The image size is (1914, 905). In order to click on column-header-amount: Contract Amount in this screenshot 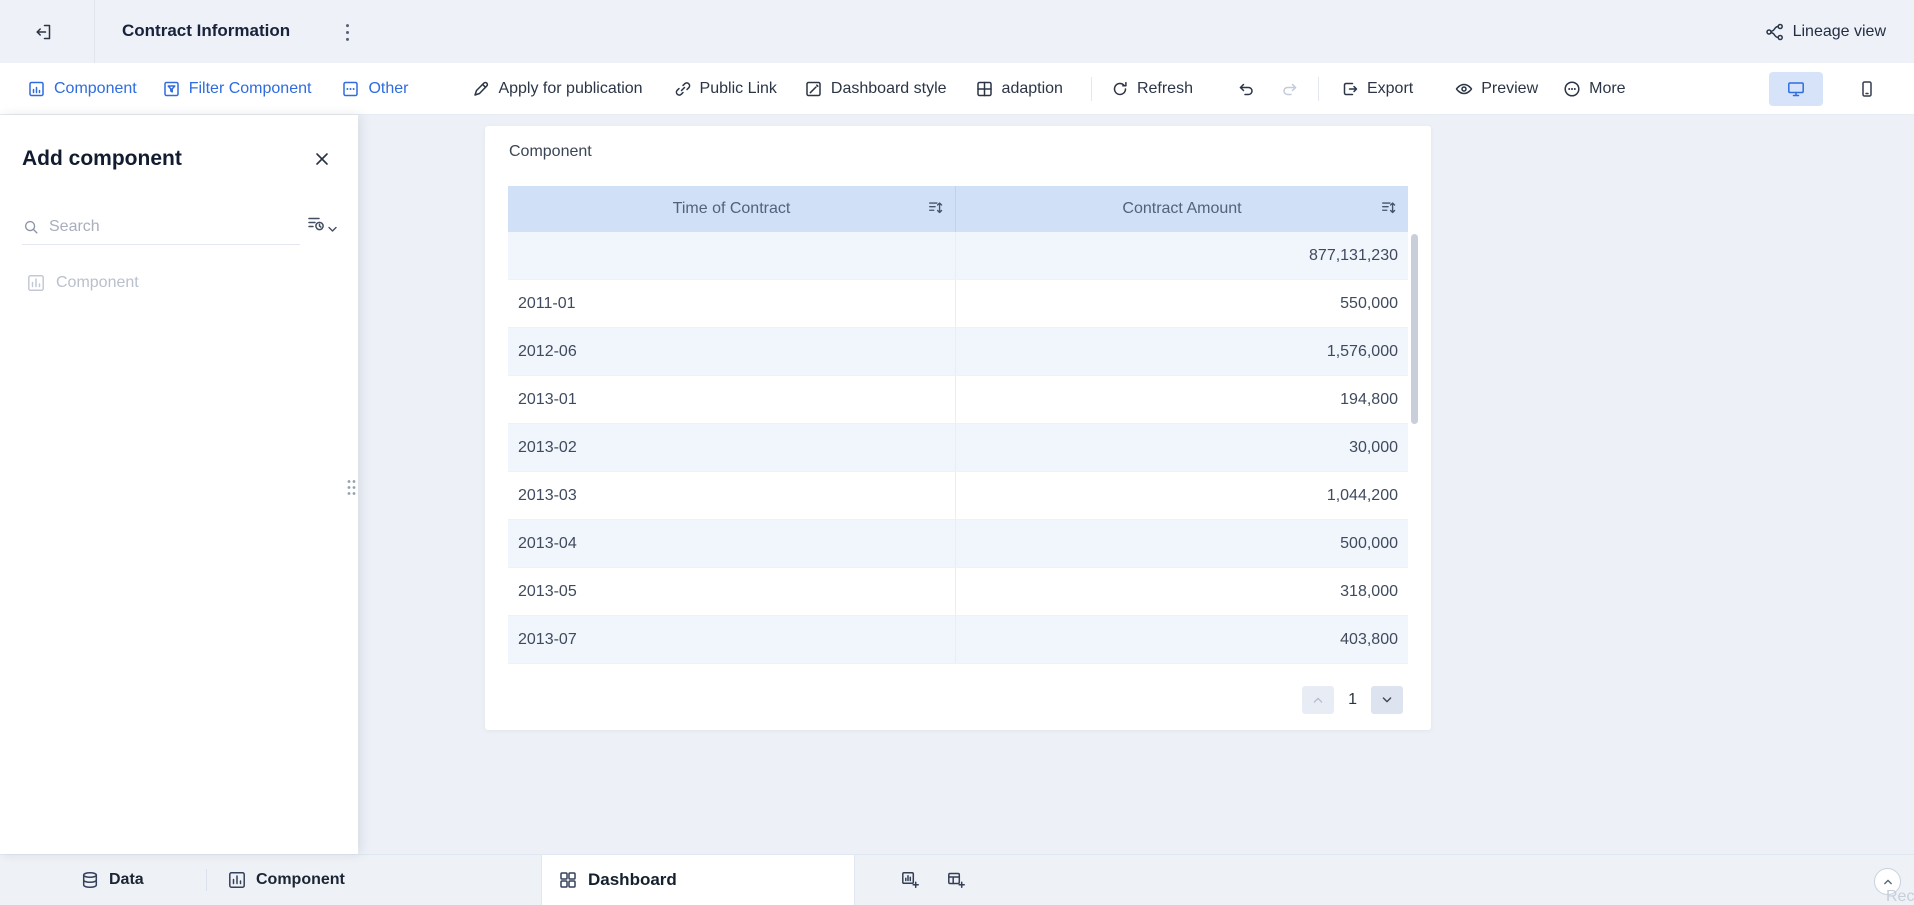, I will do `click(1182, 209)`.